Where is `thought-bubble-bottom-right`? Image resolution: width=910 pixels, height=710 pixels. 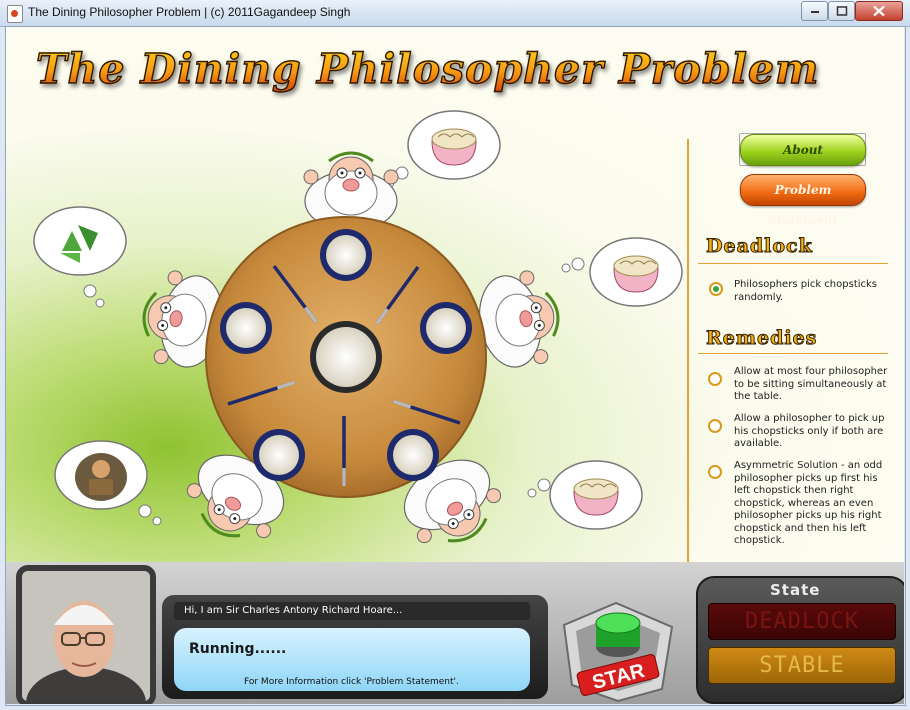 thought-bubble-bottom-right is located at coordinates (585, 495).